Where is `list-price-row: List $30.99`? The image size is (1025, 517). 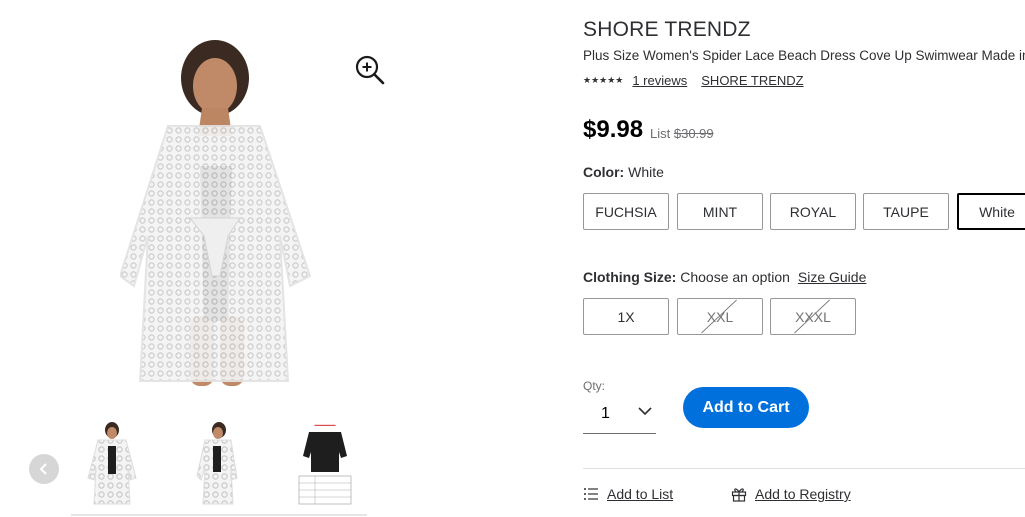
list-price-row: List $30.99 is located at coordinates (682, 133).